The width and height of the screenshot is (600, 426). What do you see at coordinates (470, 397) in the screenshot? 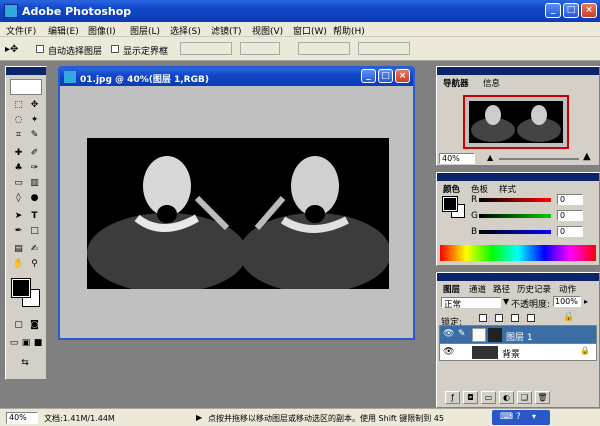
I see `add-mask-button: ◘` at bounding box center [470, 397].